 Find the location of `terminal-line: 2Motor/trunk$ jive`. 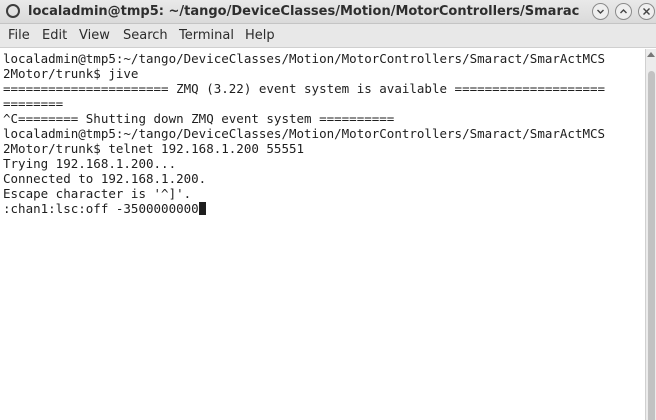

terminal-line: 2Motor/trunk$ jive is located at coordinates (71, 73).